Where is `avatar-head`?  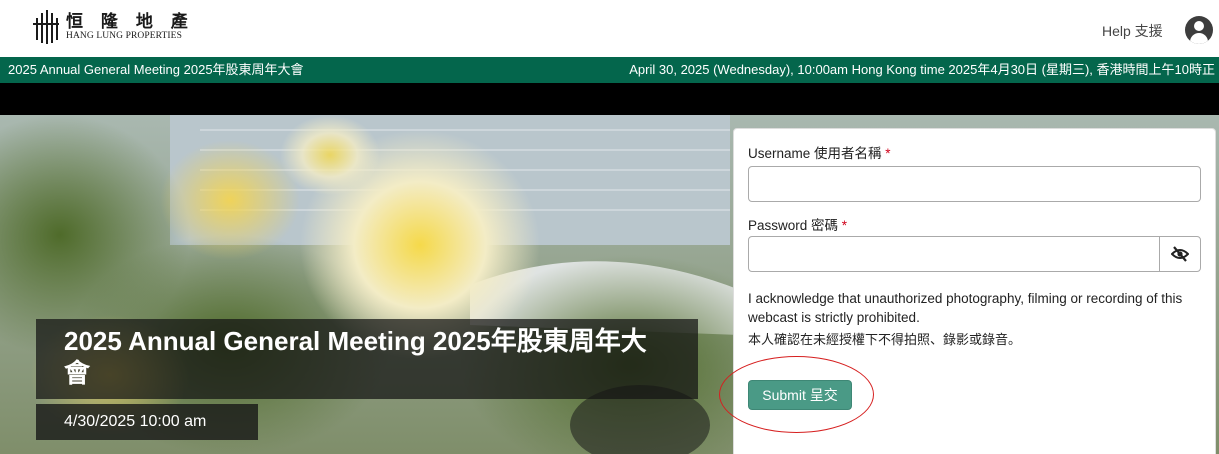
avatar-head is located at coordinates (1199, 26).